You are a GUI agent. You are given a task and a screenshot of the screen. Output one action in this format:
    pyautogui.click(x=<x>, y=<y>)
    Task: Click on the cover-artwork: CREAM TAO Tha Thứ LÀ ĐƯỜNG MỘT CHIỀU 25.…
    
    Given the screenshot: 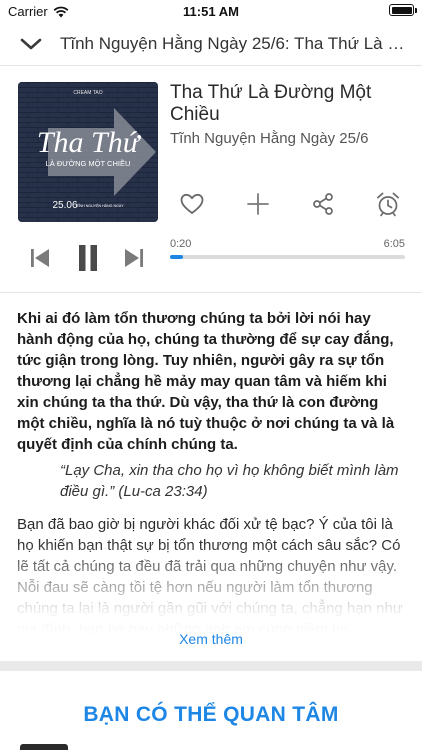 What is the action you would take?
    pyautogui.click(x=88, y=152)
    